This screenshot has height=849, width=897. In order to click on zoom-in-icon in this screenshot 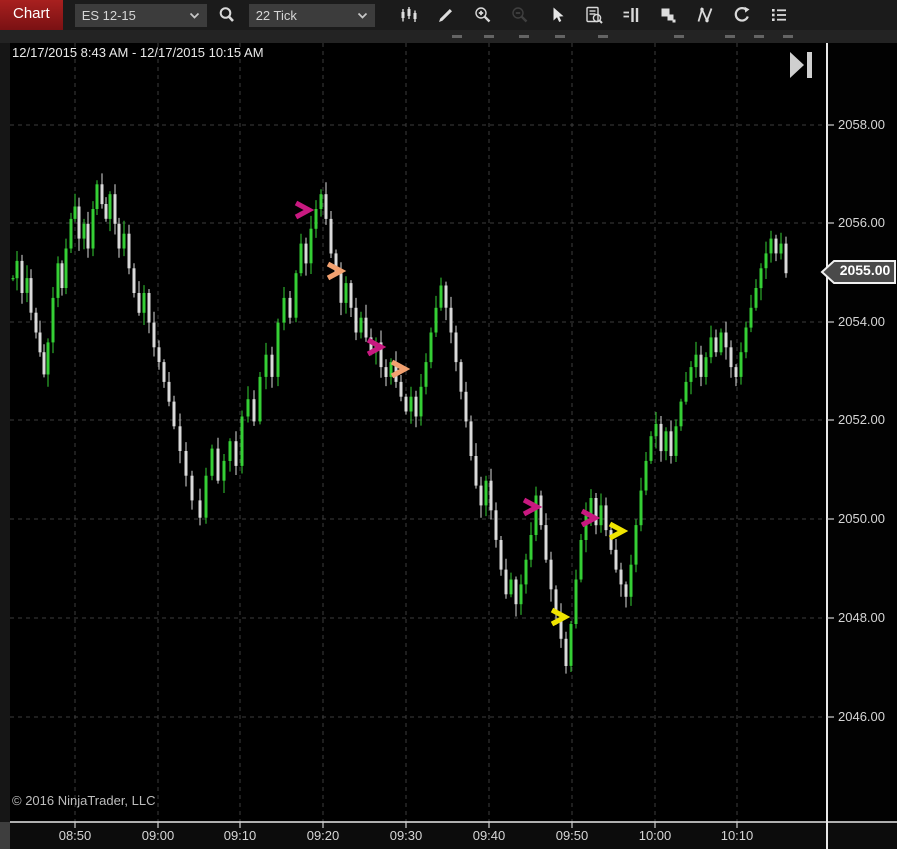, I will do `click(482, 15)`.